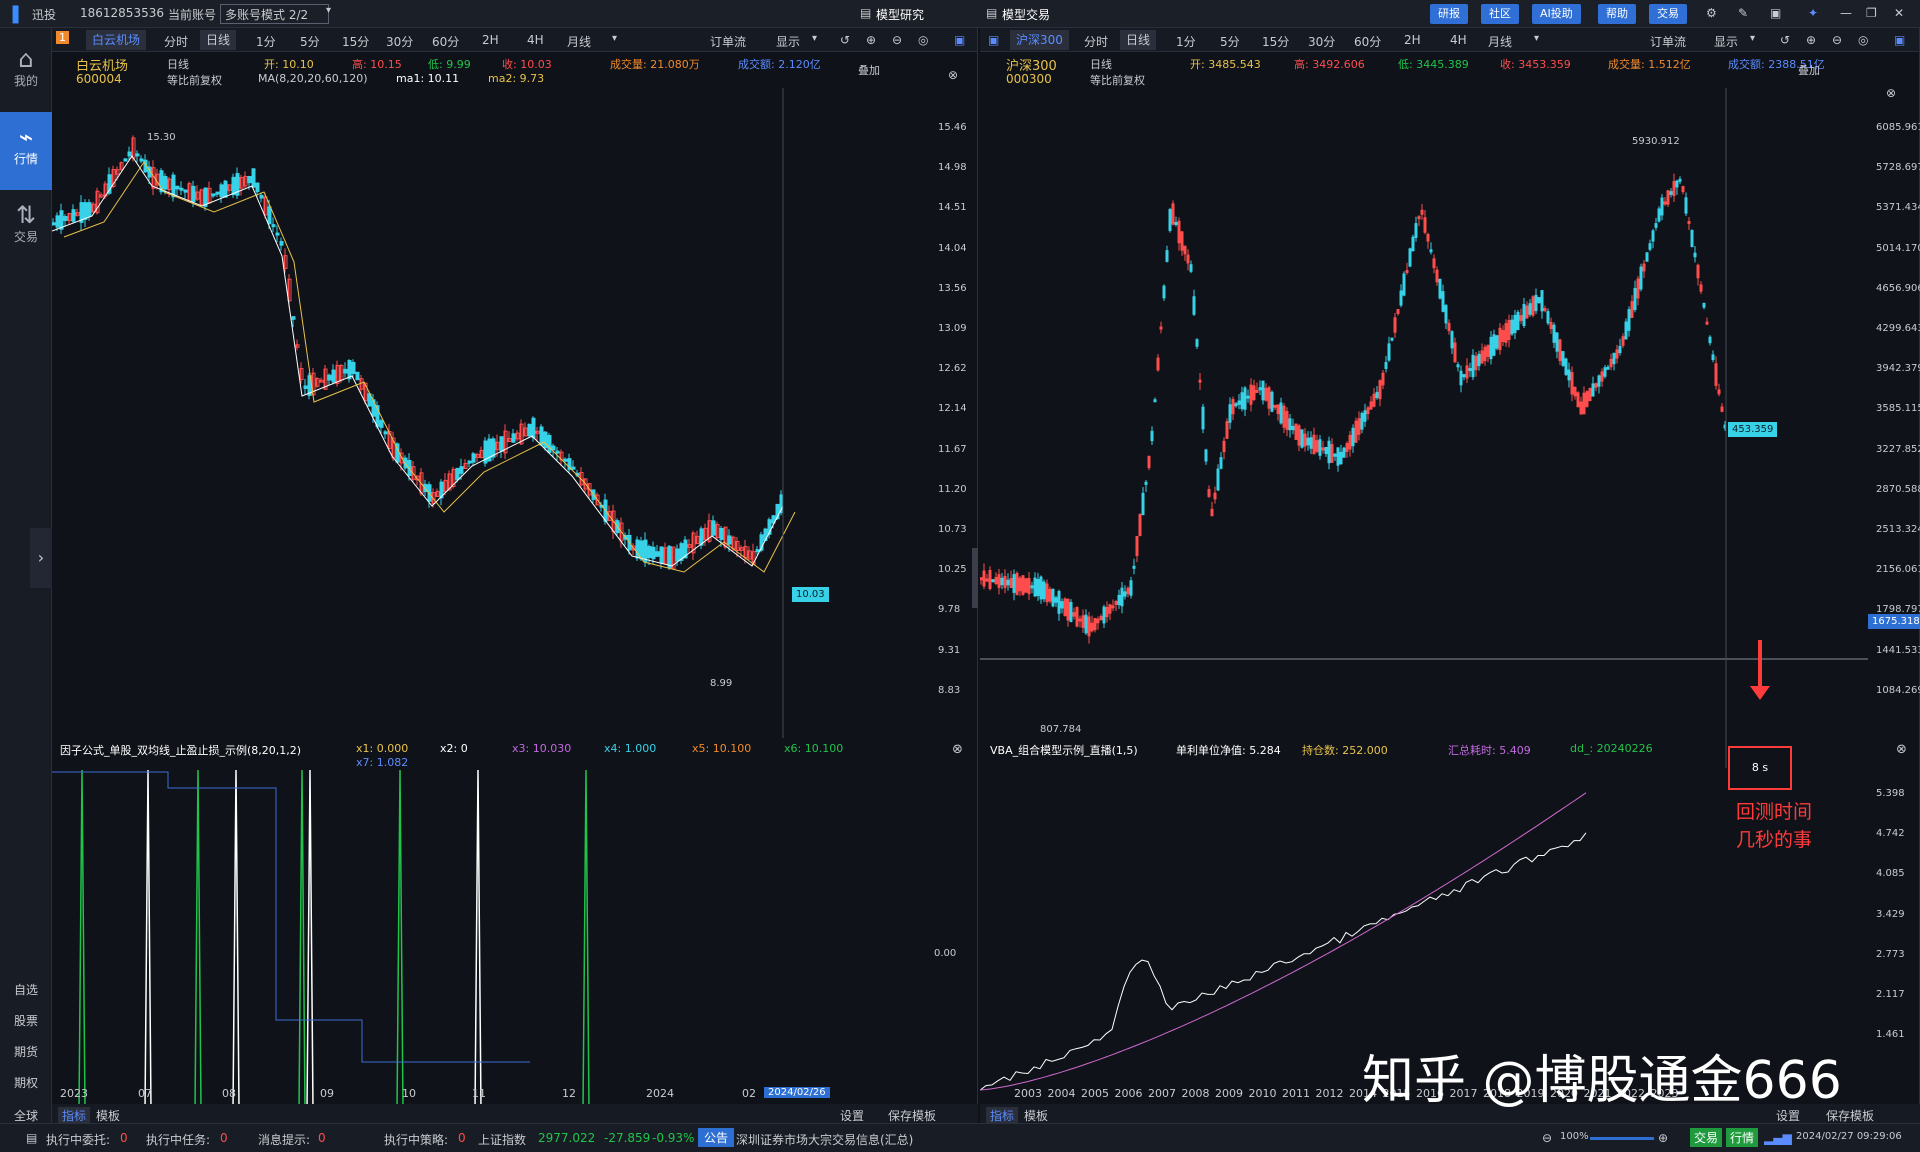 Image resolution: width=1920 pixels, height=1152 pixels. Describe the element at coordinates (900, 14) in the screenshot. I see `tab-research: 模型研究` at that location.